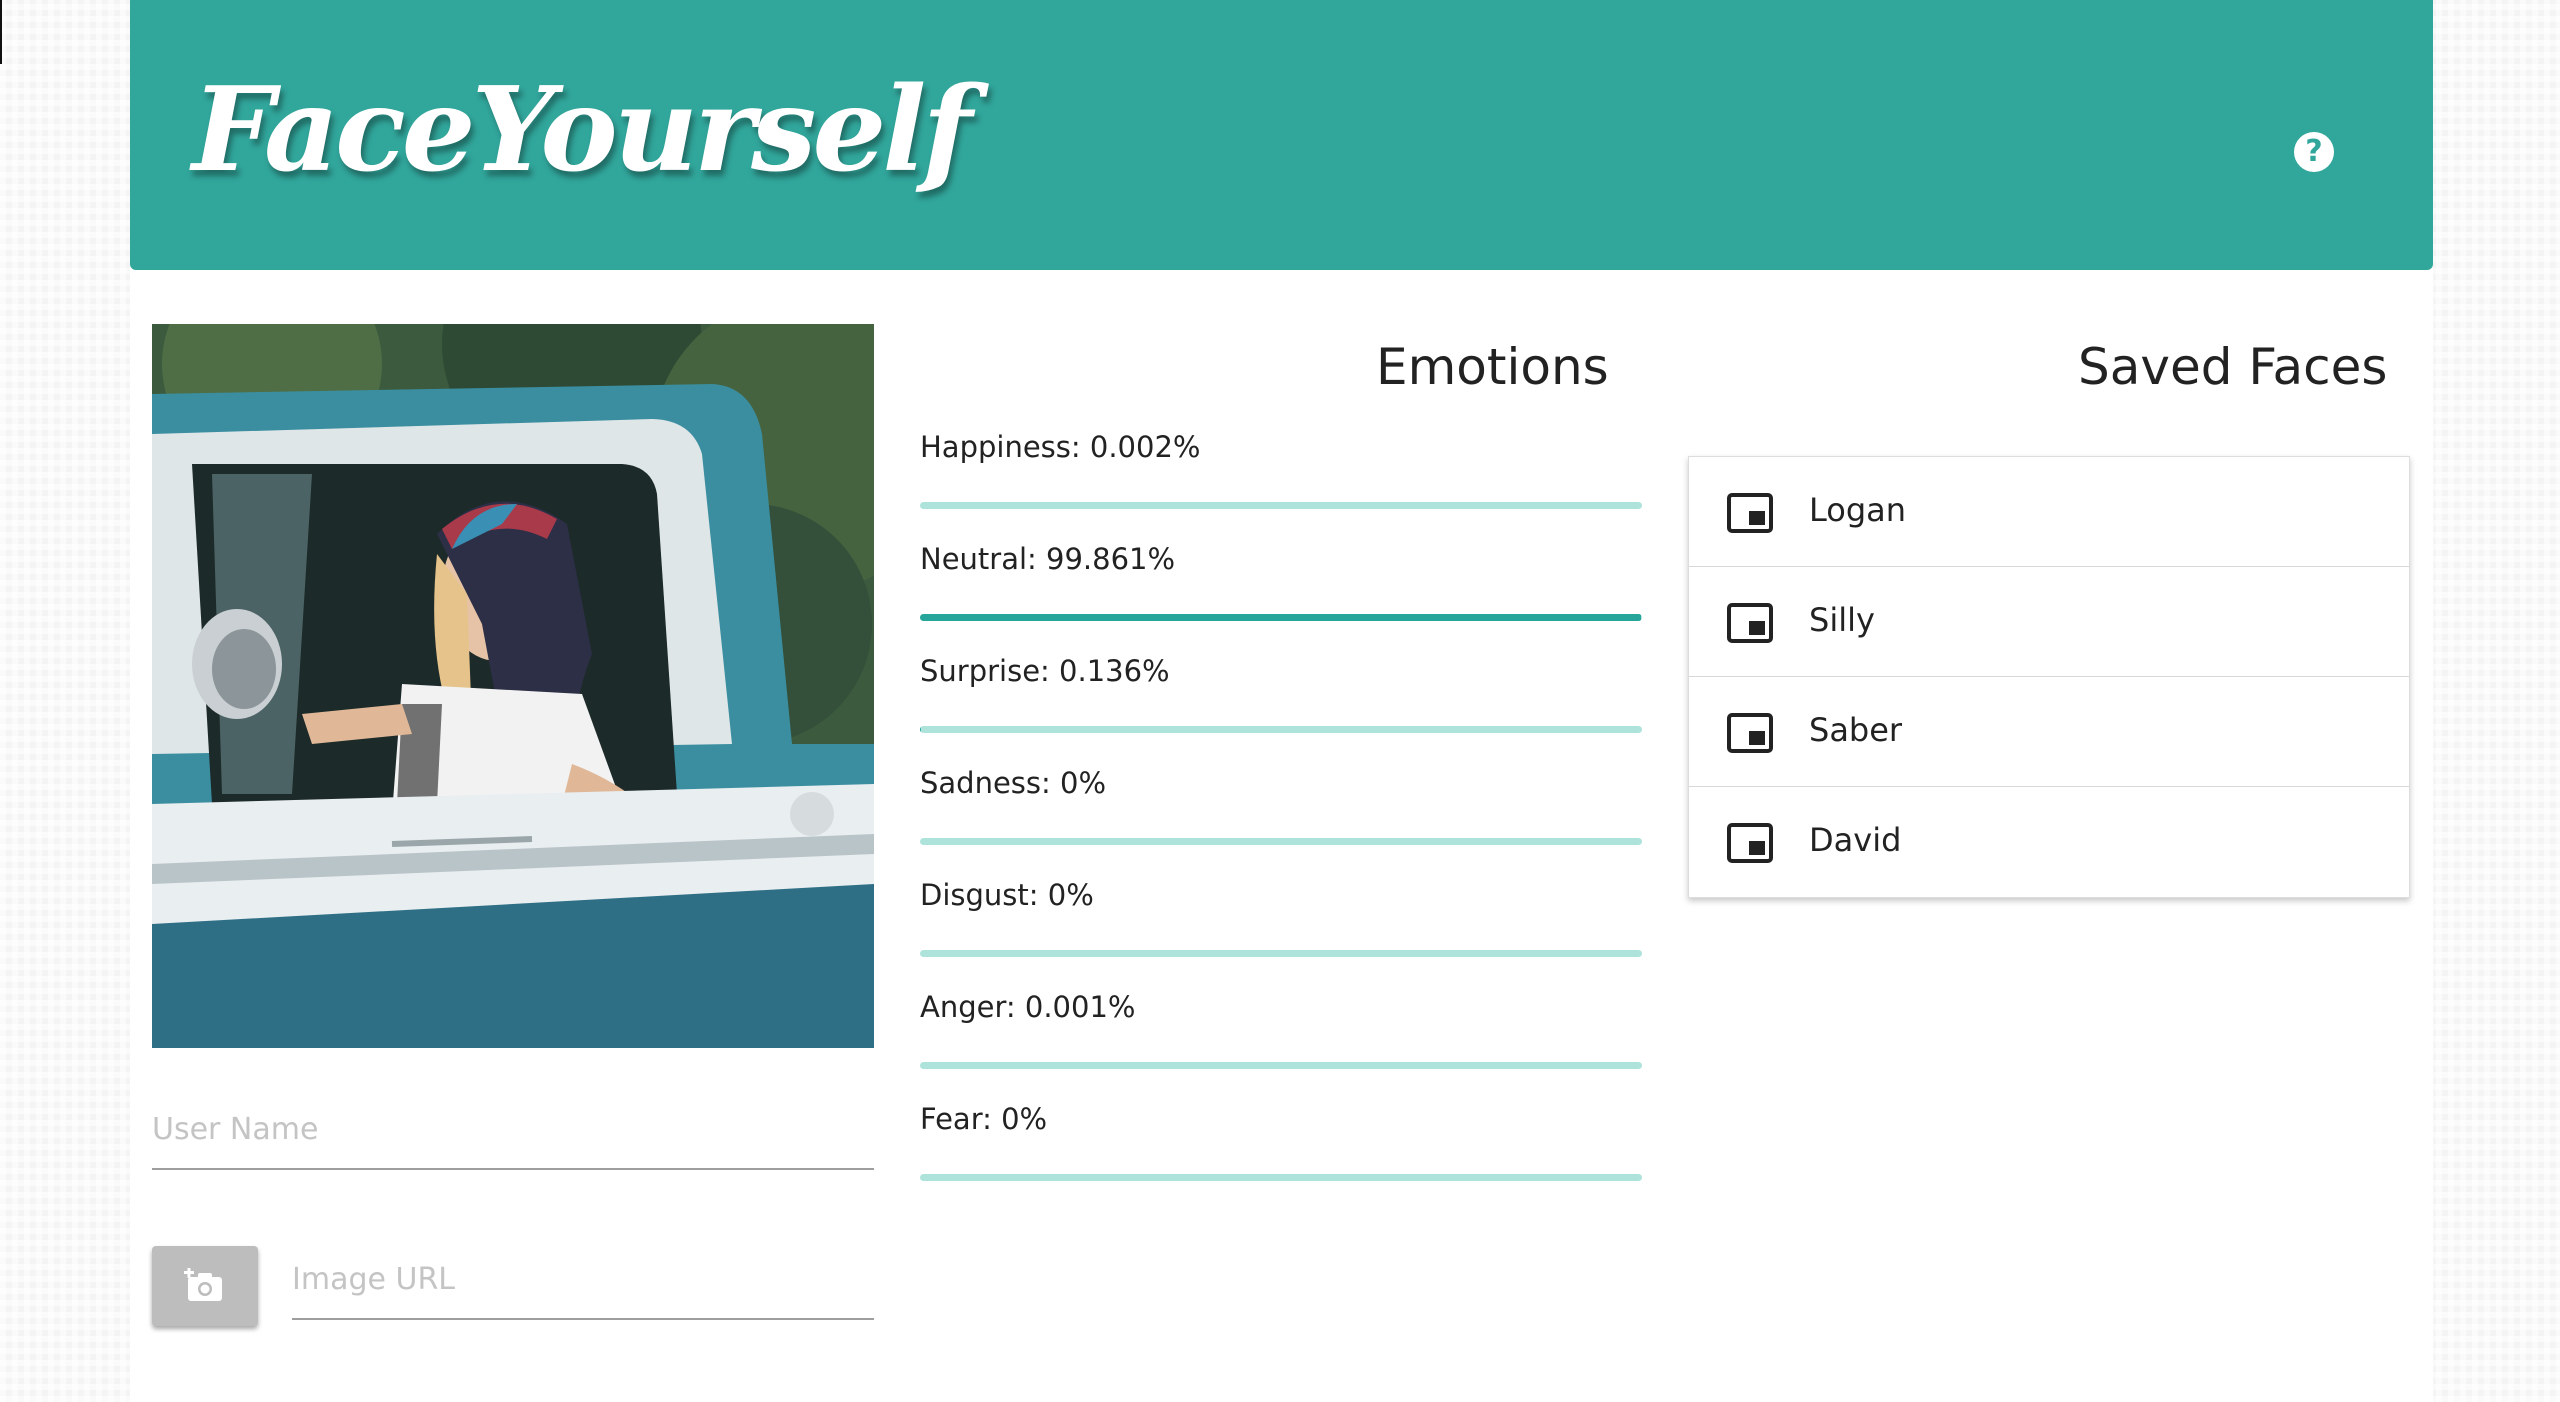 The image size is (2560, 1402). I want to click on emotion-disgust: Disgust: 0%, so click(1282, 928).